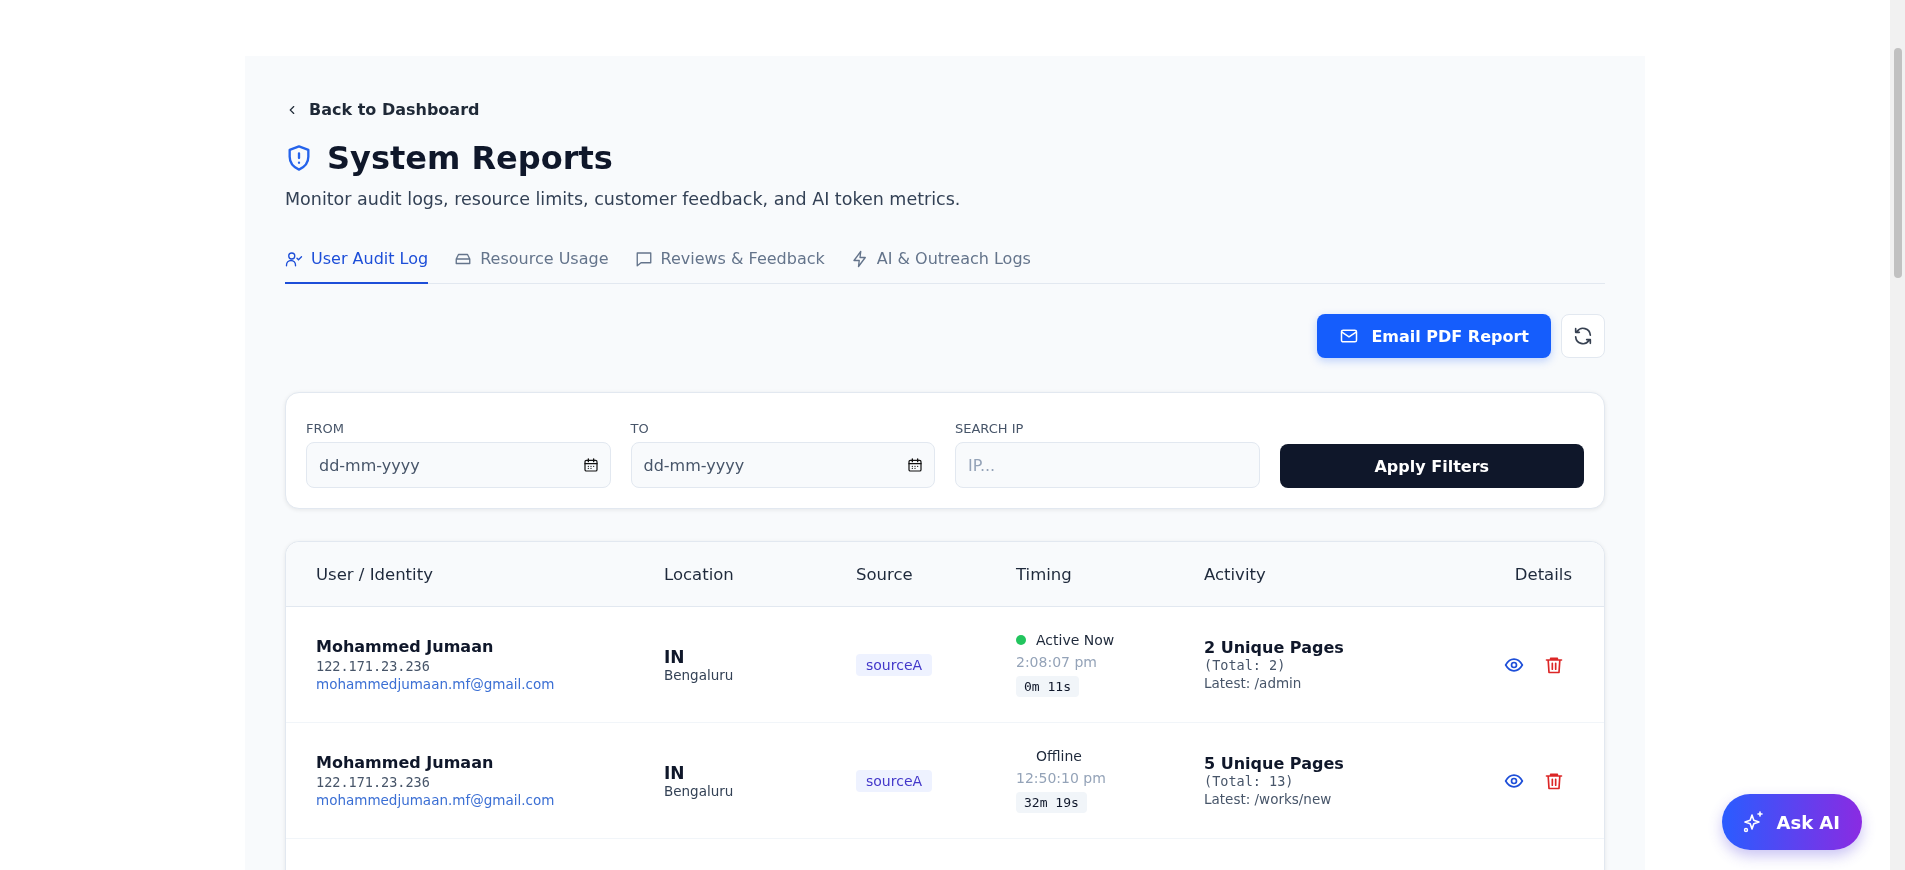 The width and height of the screenshot is (1905, 870). What do you see at coordinates (325, 428) in the screenshot?
I see `field-label: FROM` at bounding box center [325, 428].